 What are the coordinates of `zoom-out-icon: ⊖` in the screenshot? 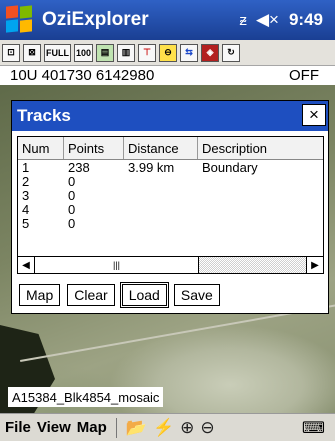 It's located at (207, 428).